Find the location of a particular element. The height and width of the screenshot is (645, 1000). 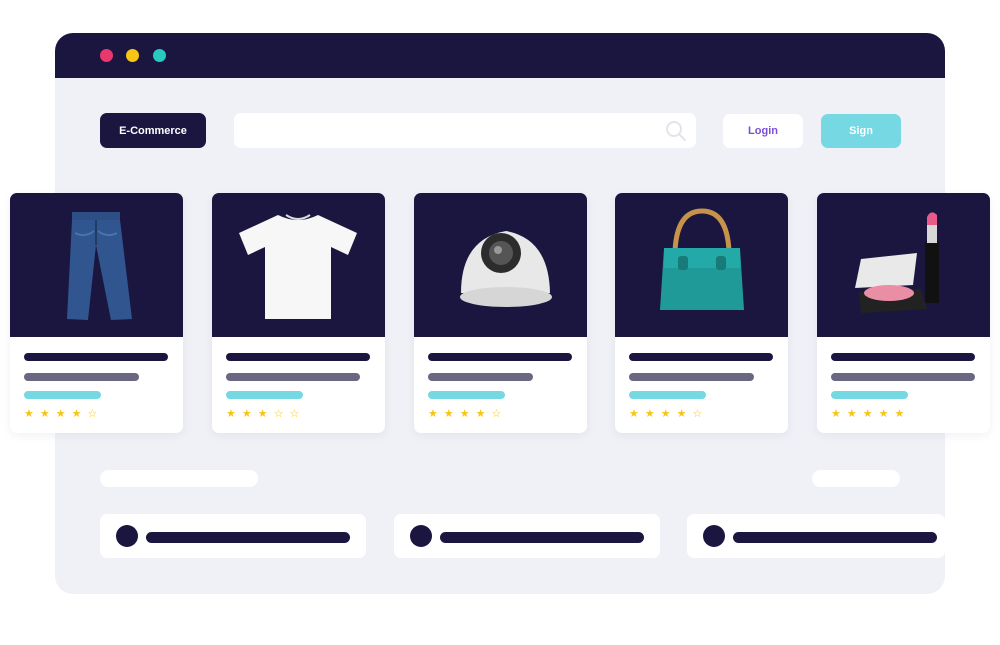

handbag-icon is located at coordinates (702, 259).